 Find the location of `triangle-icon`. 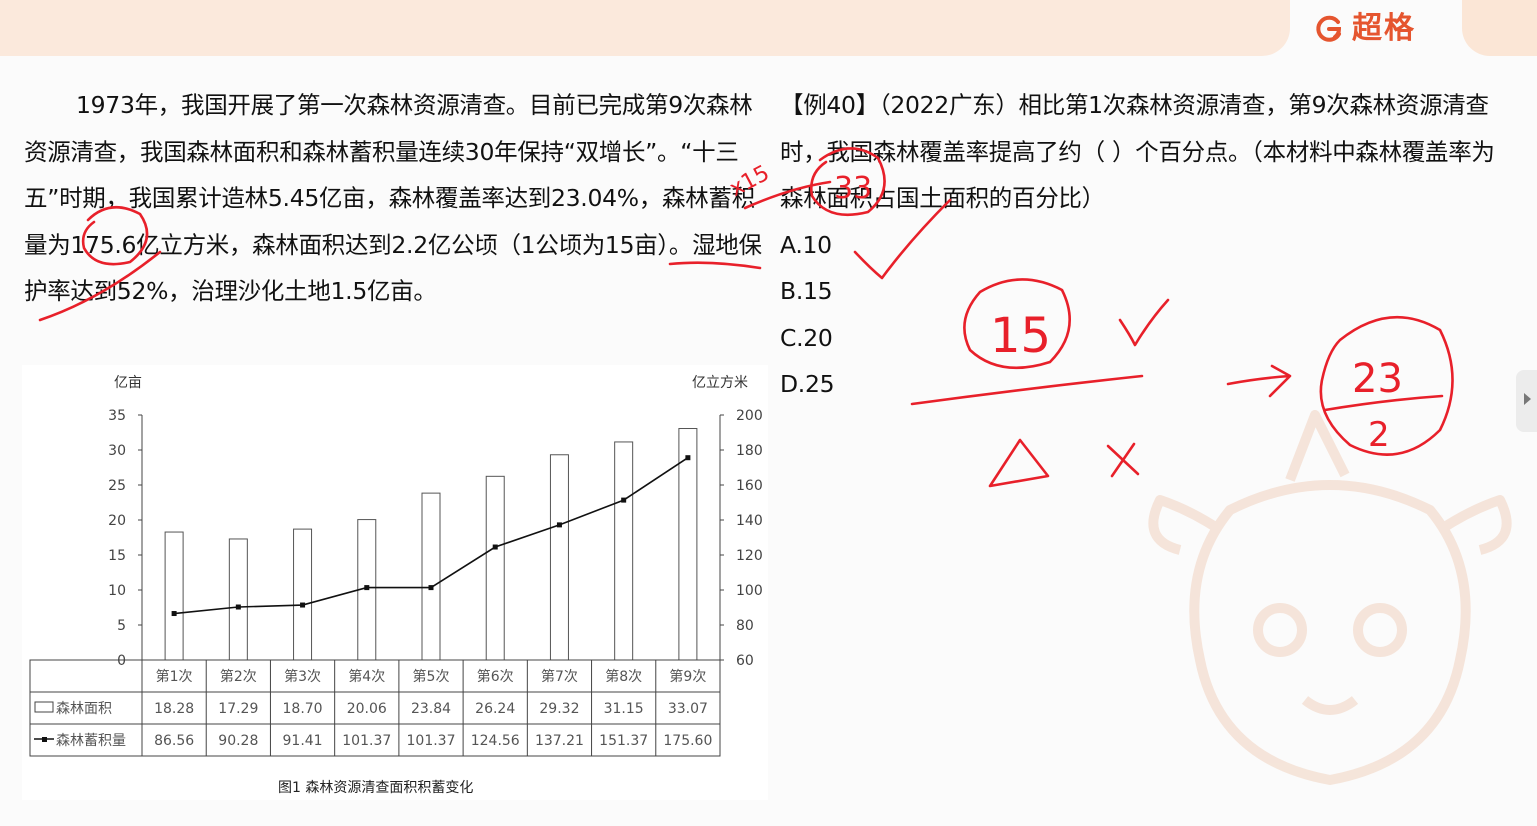

triangle-icon is located at coordinates (1019, 463).